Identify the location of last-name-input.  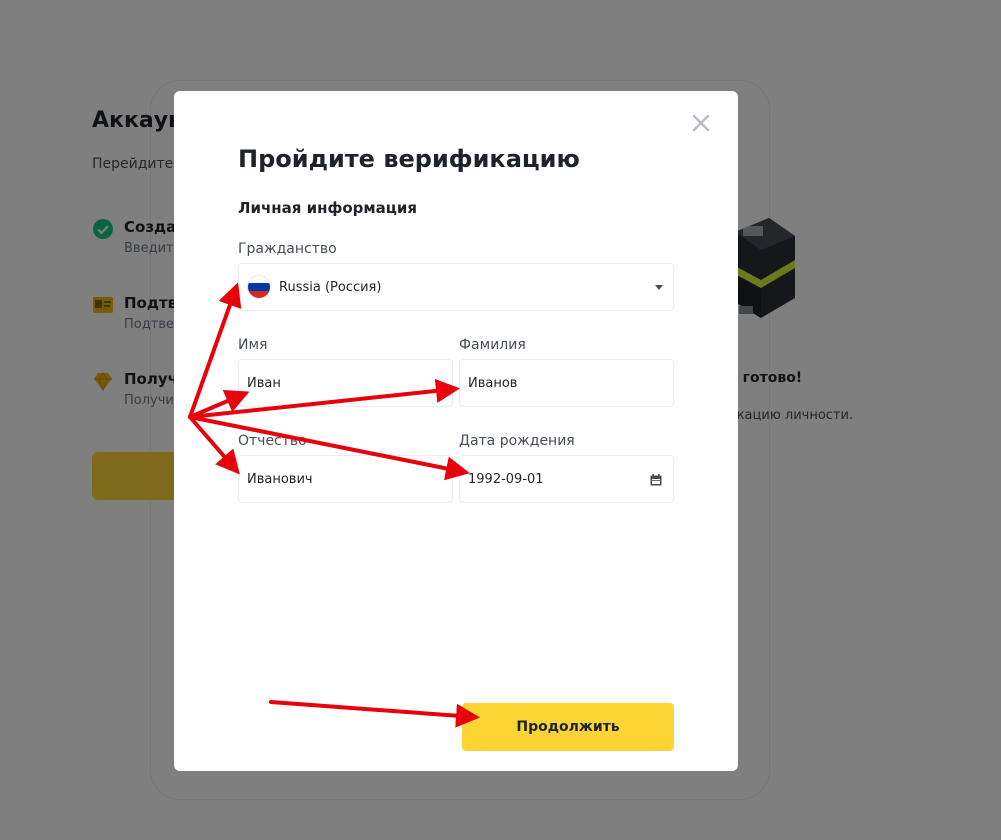
(570, 383).